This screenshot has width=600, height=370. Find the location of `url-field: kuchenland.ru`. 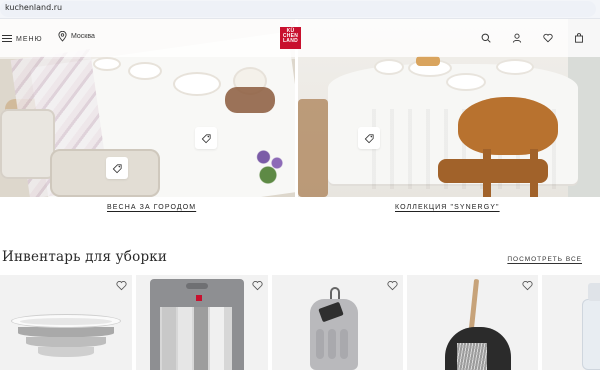

url-field: kuchenland.ru is located at coordinates (298, 9).